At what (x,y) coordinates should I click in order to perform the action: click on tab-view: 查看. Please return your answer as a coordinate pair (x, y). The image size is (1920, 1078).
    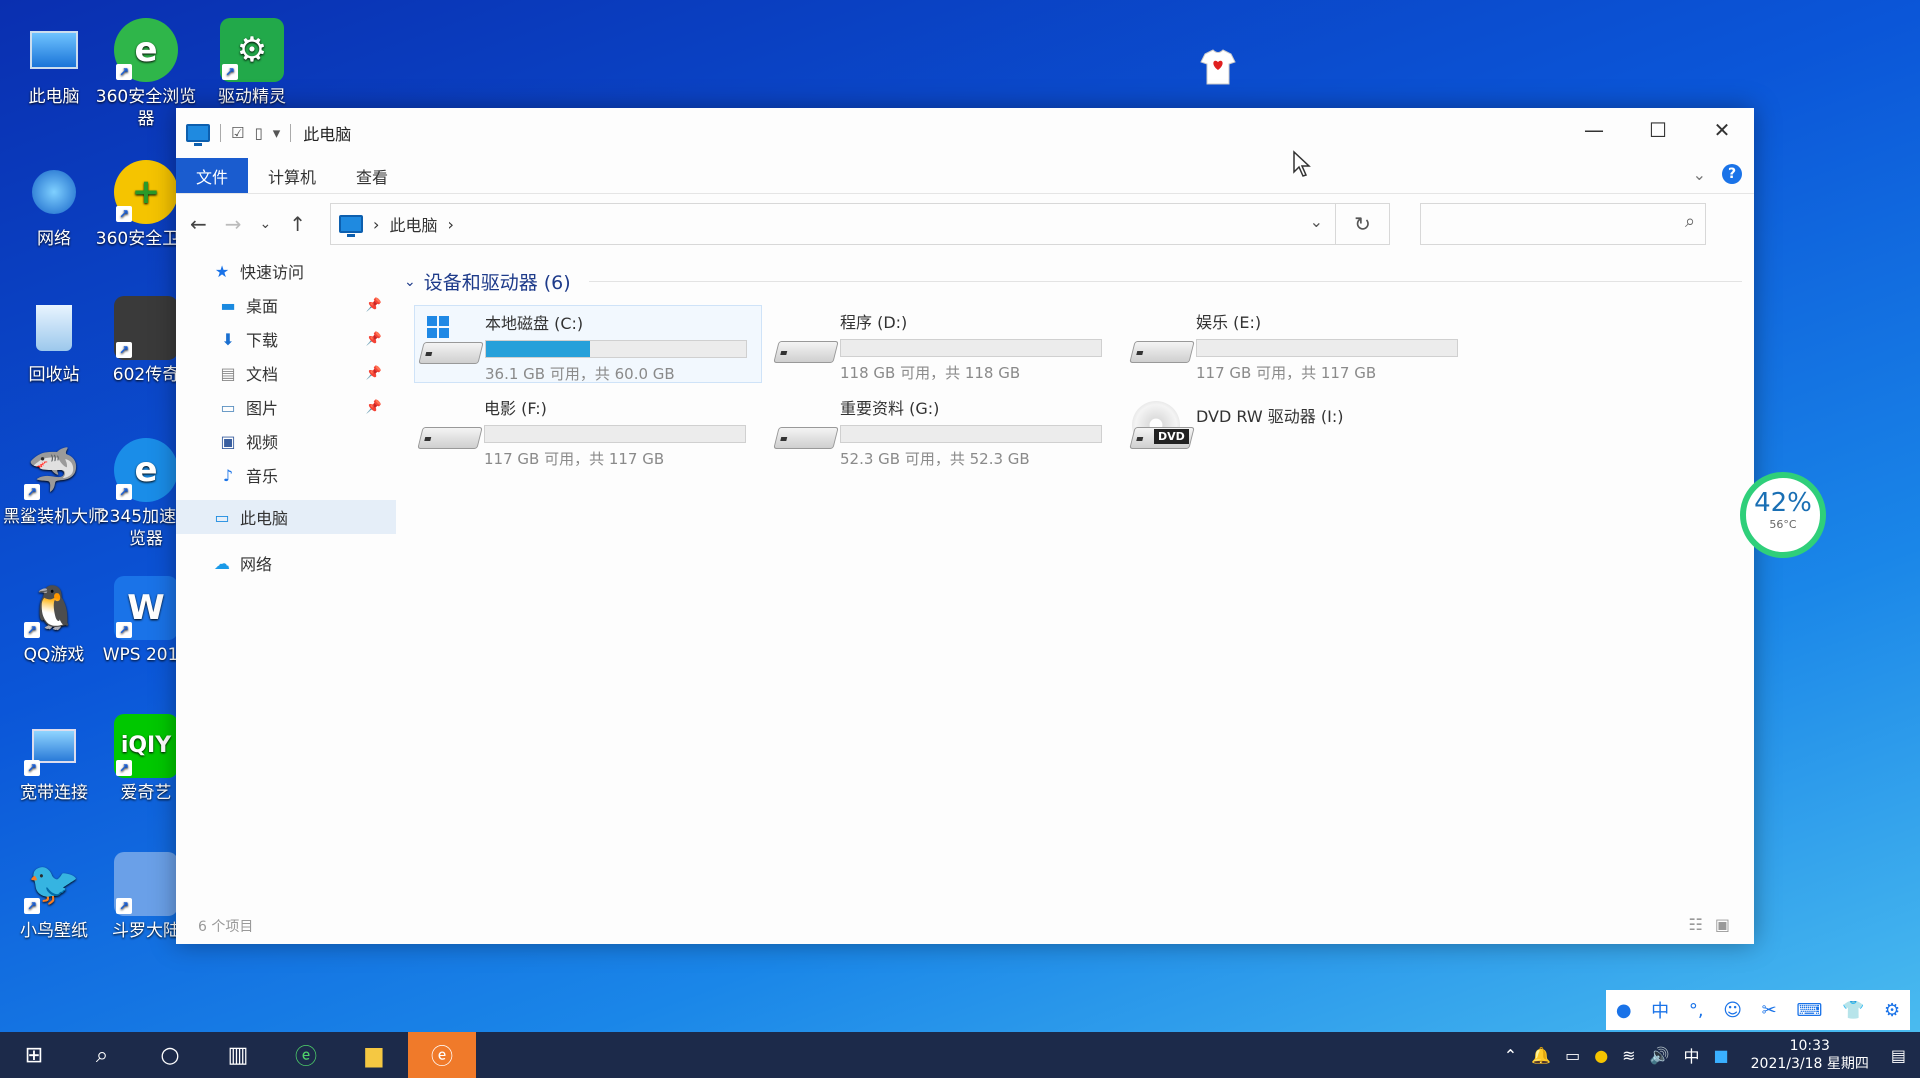
    Looking at the image, I should click on (372, 175).